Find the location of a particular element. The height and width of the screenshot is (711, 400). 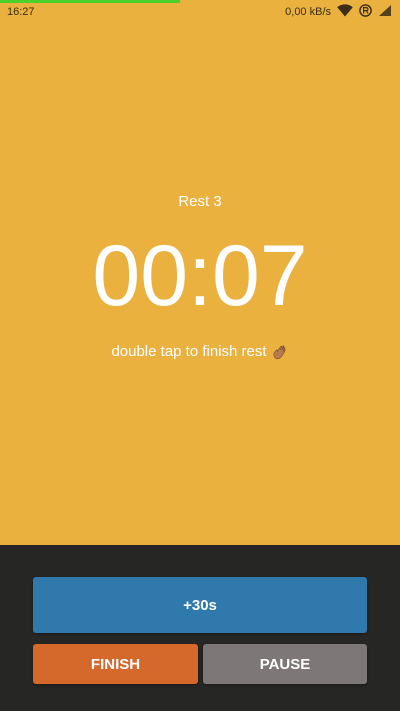

finish-hint: double tap to finish rest is located at coordinates (199, 352).